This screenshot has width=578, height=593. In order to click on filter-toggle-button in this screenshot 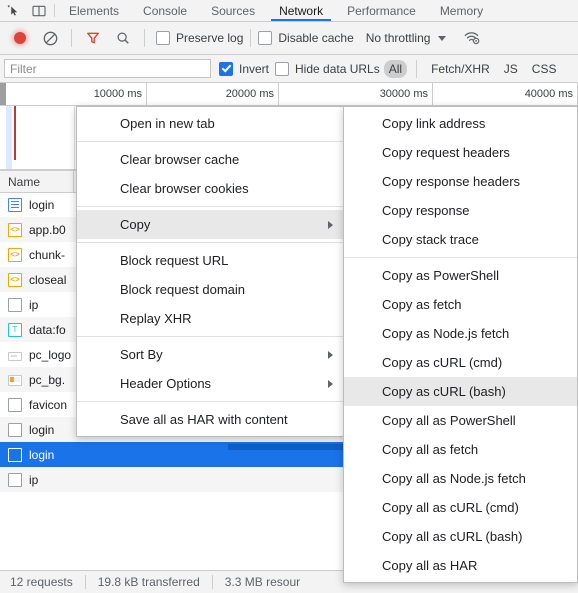, I will do `click(93, 38)`.